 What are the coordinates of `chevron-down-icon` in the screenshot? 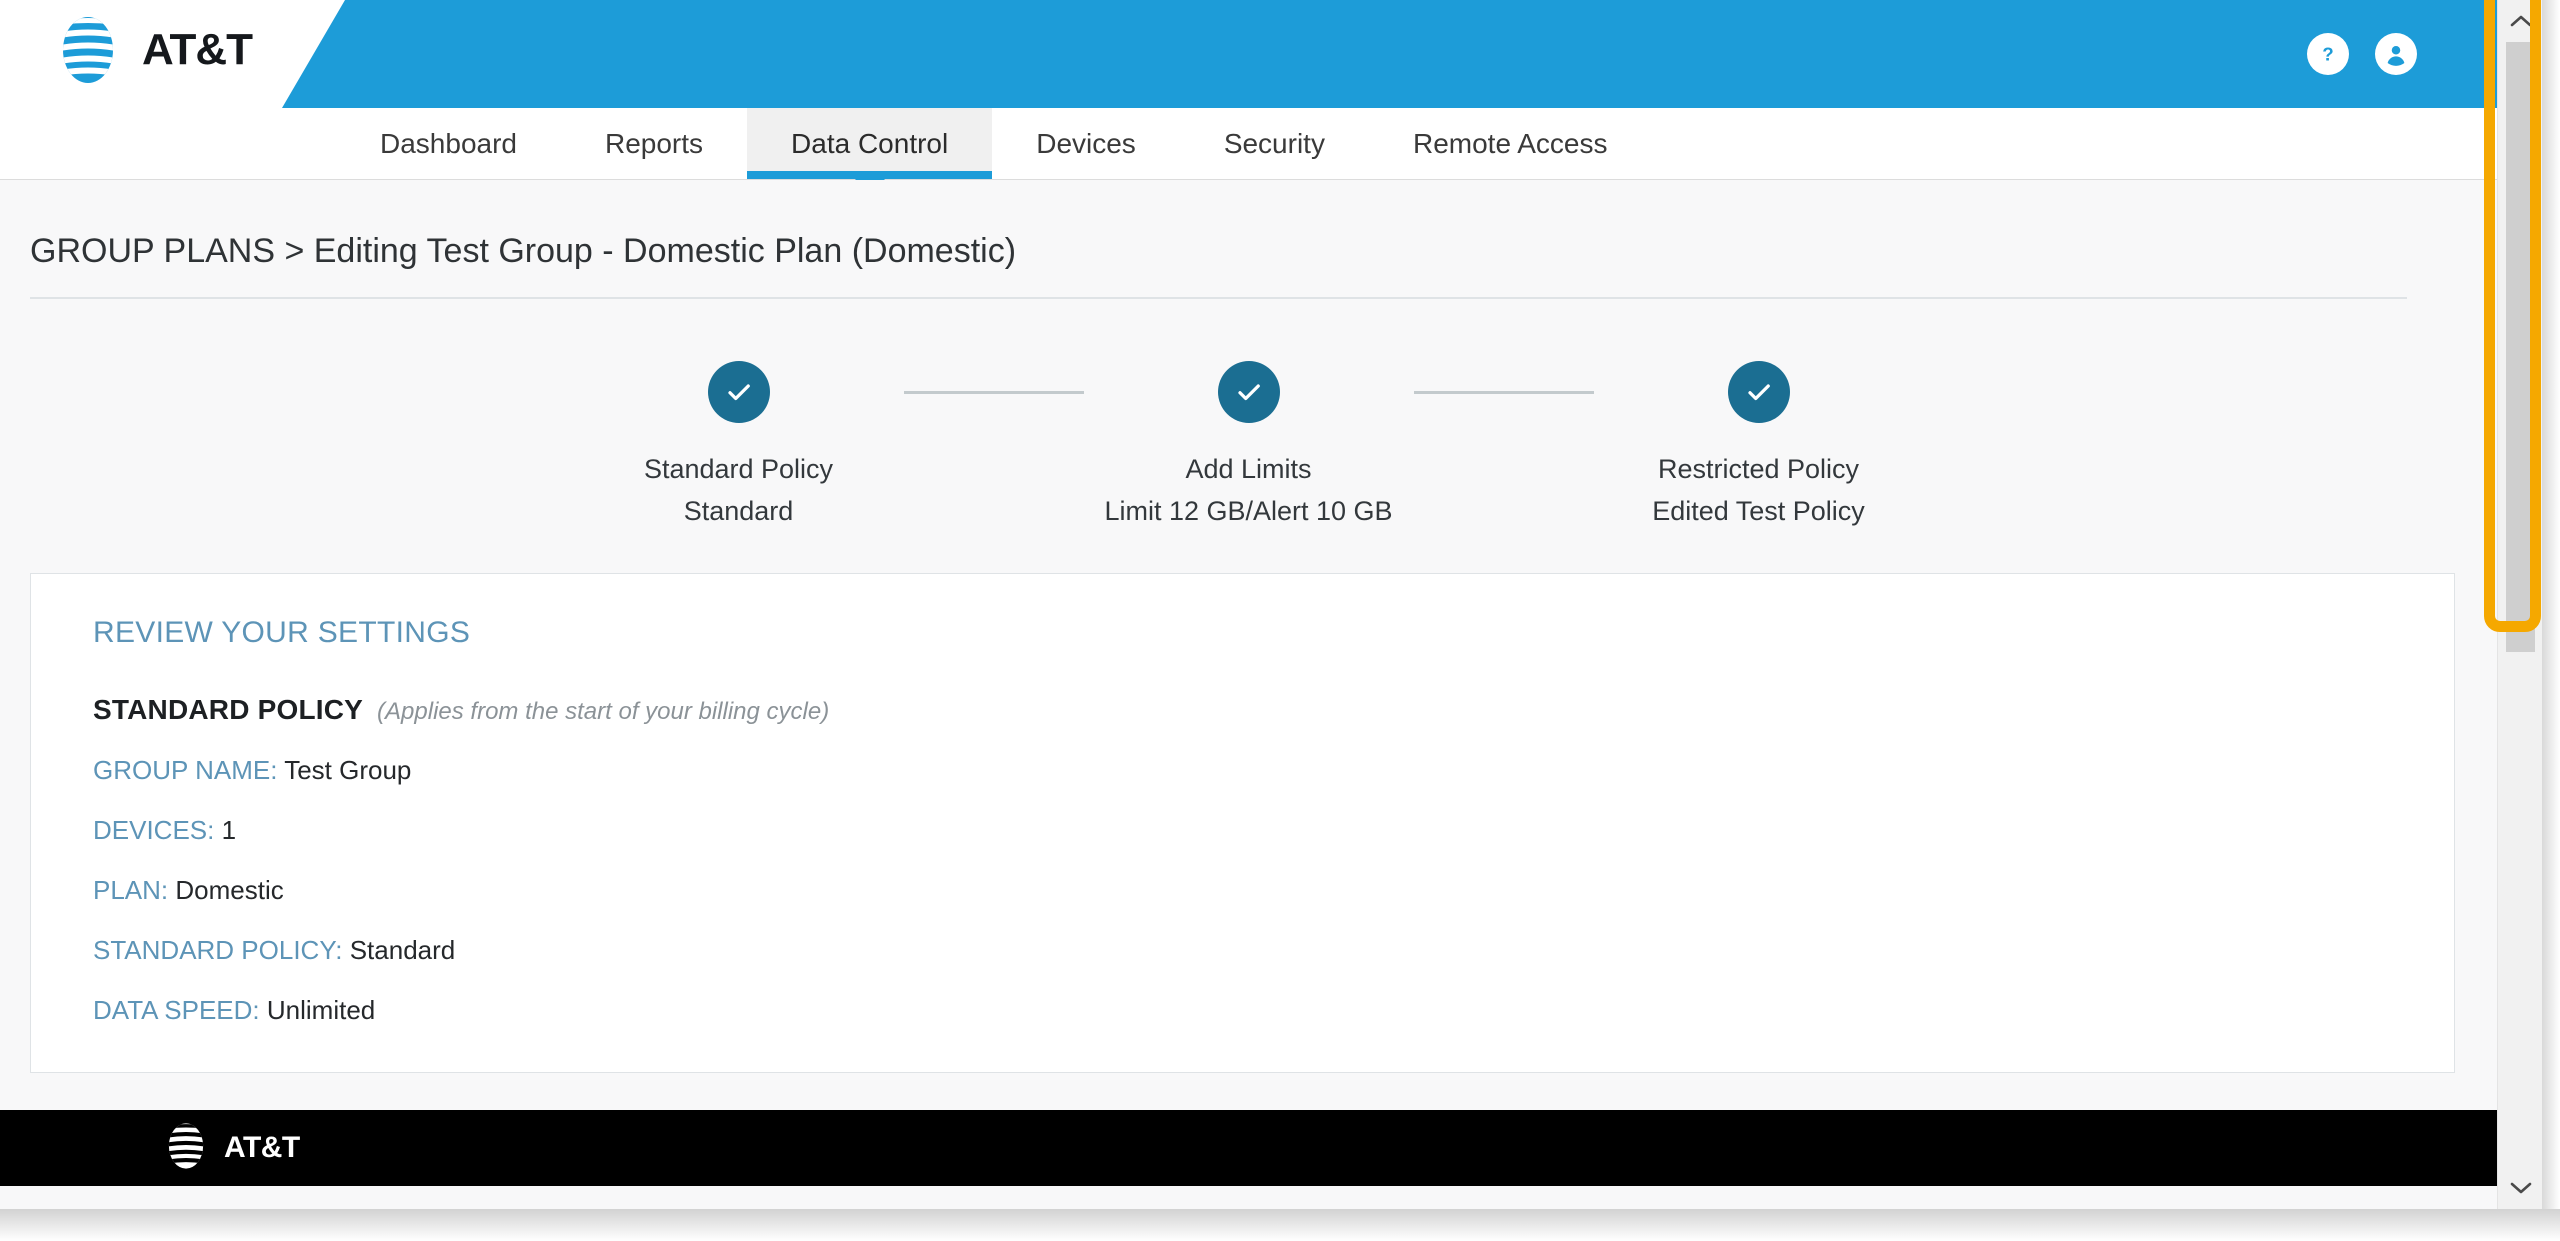 It's located at (2520, 1188).